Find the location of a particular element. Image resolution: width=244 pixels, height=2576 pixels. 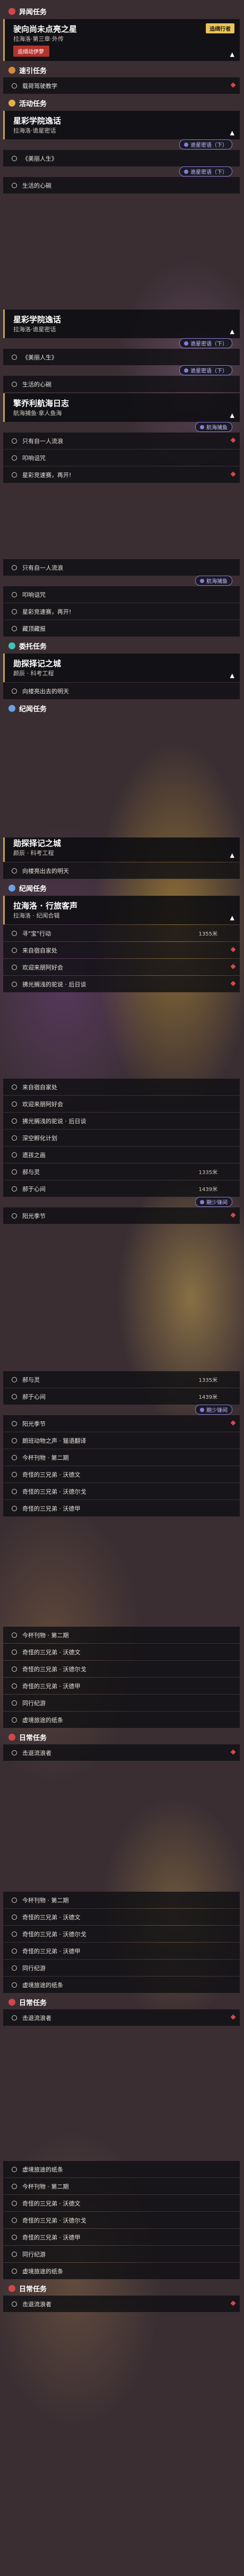

quest-title: 驶向尚未点亮之星 is located at coordinates (45, 29).